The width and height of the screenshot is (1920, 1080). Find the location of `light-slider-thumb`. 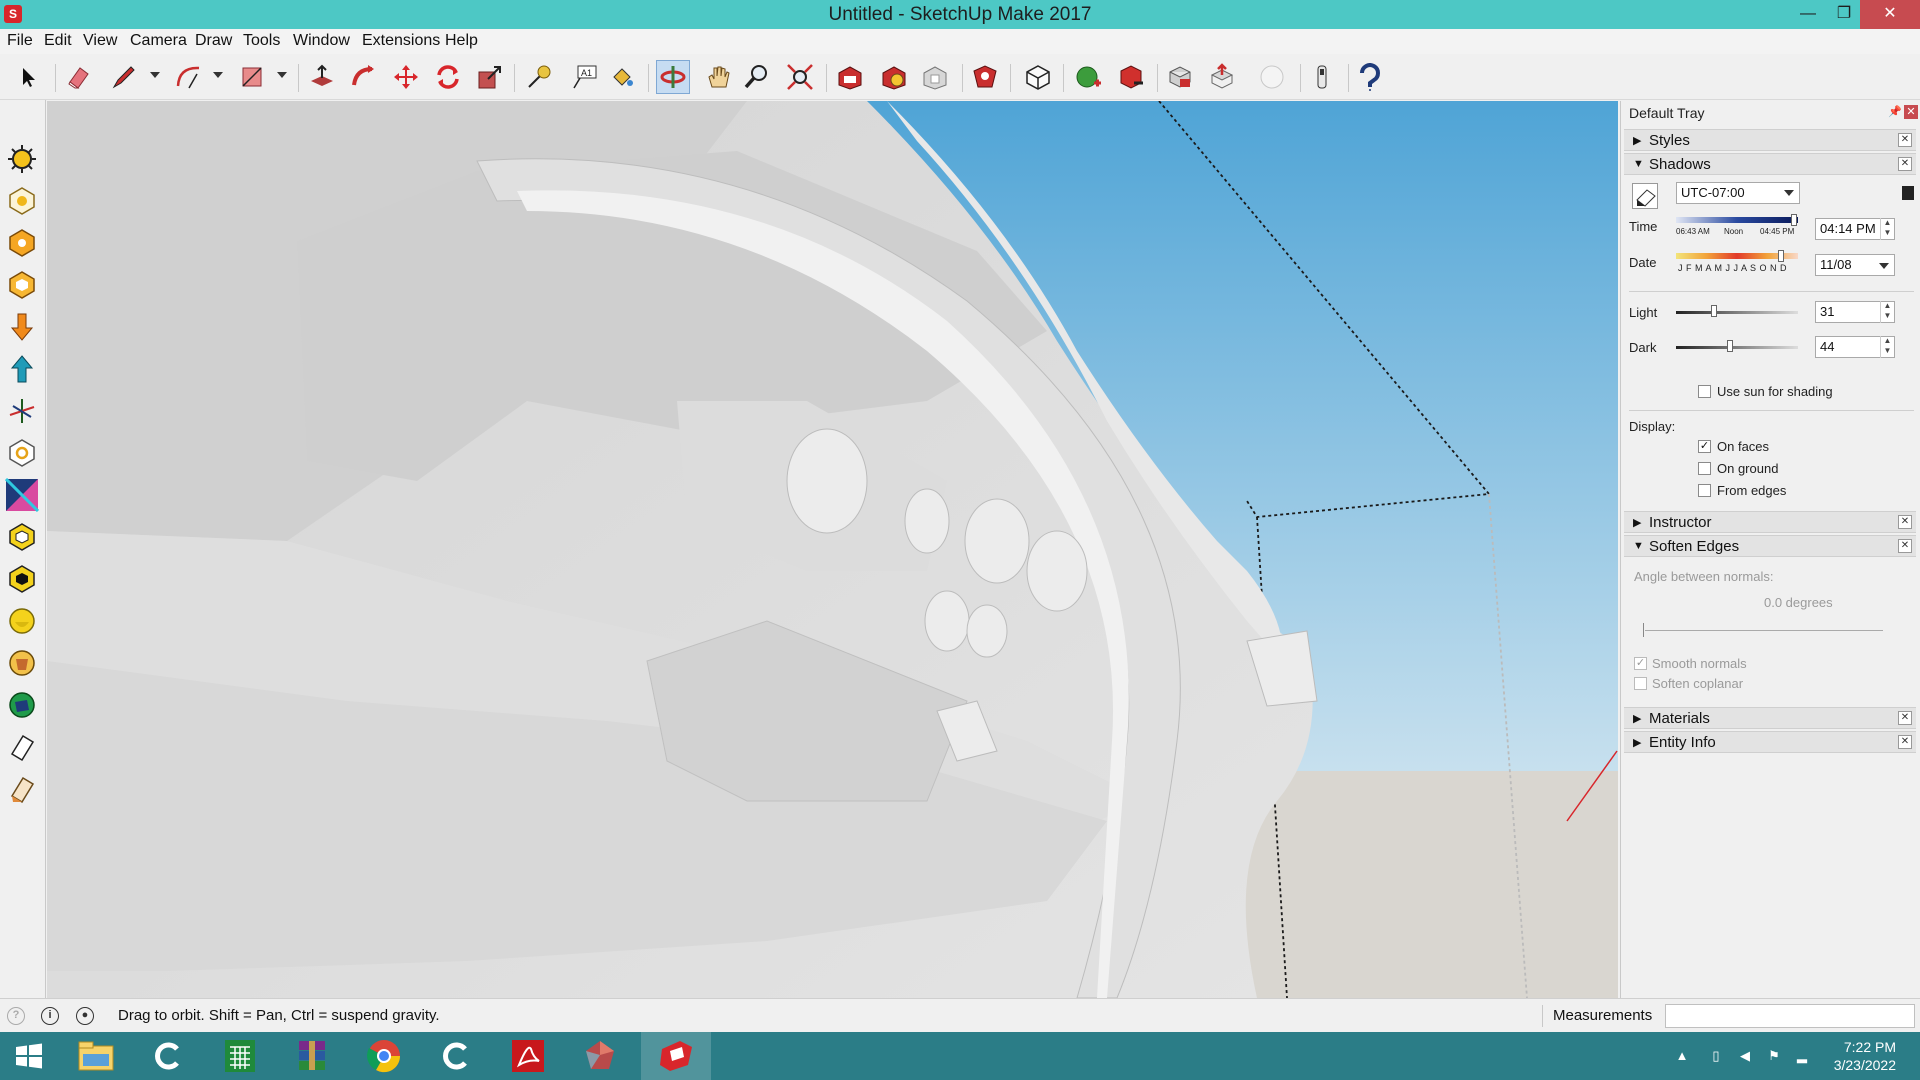

light-slider-thumb is located at coordinates (1713, 311).